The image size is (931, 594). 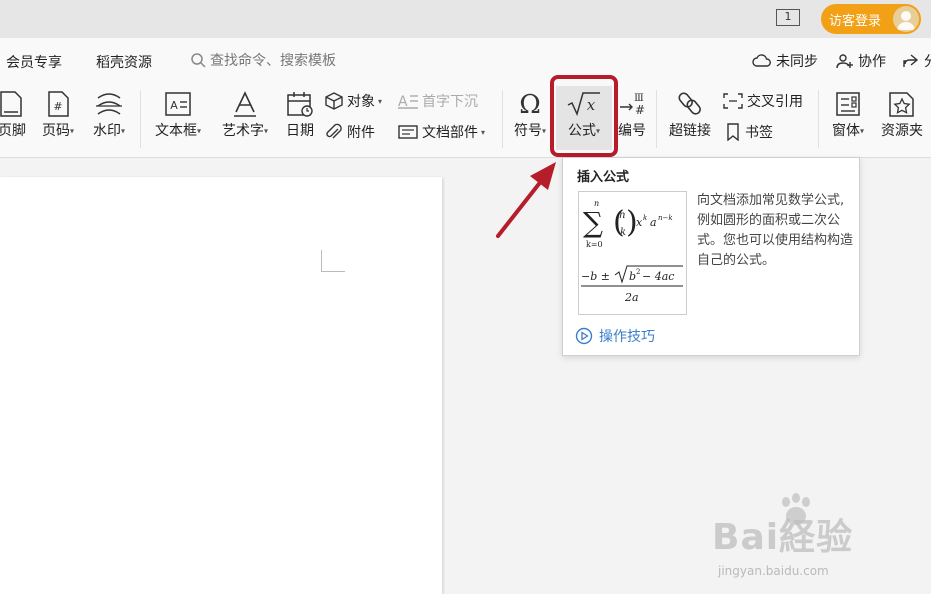 I want to click on watermark-label: 水印, so click(x=106, y=131).